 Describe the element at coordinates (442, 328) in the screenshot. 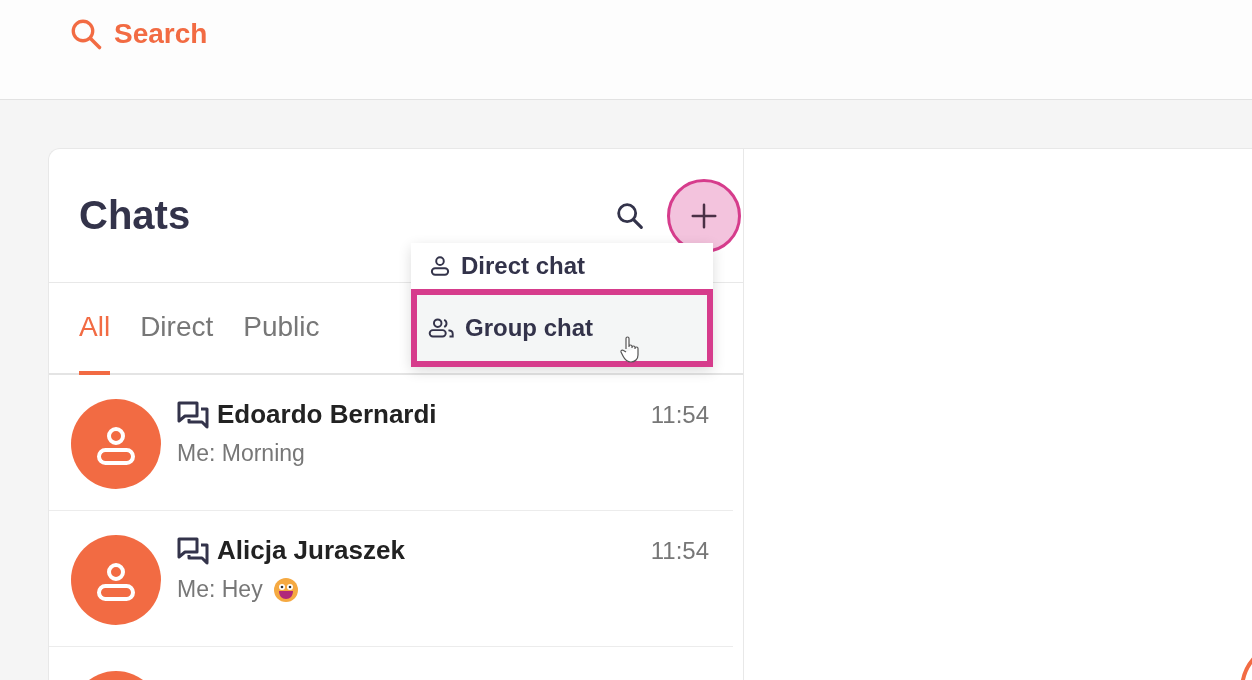

I see `people-icon` at that location.